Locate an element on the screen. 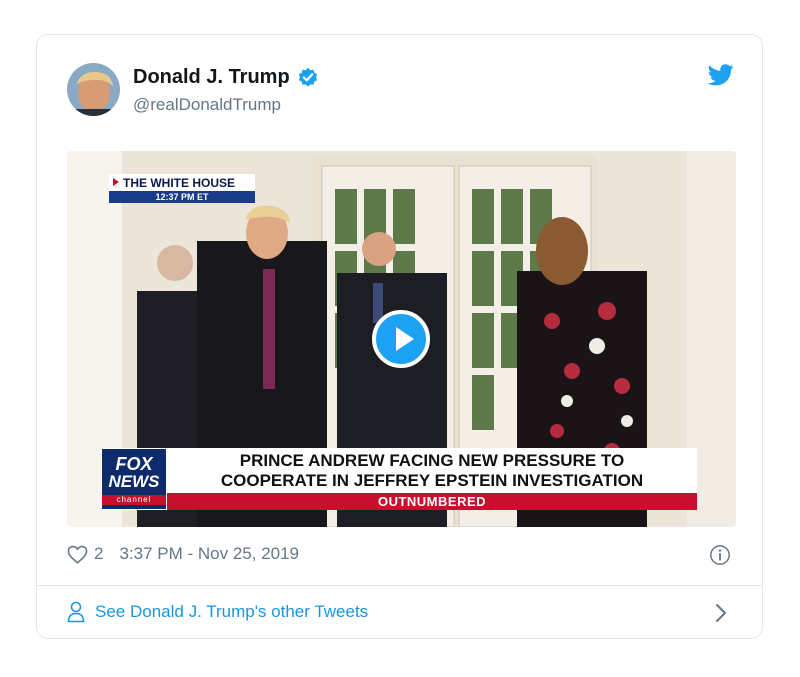  other-tweets-link: See Donald J. Trump's other Tweets is located at coordinates (217, 612).